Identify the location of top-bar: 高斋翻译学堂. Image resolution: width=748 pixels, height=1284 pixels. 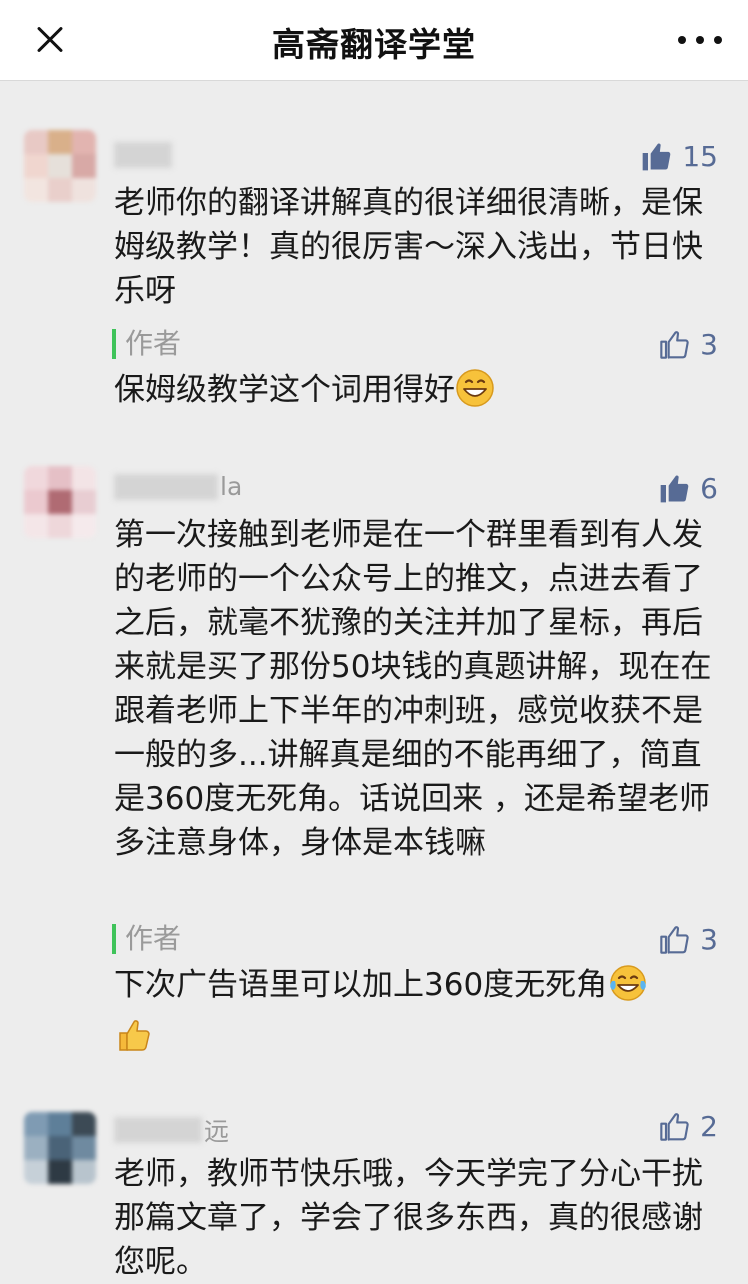
(374, 40).